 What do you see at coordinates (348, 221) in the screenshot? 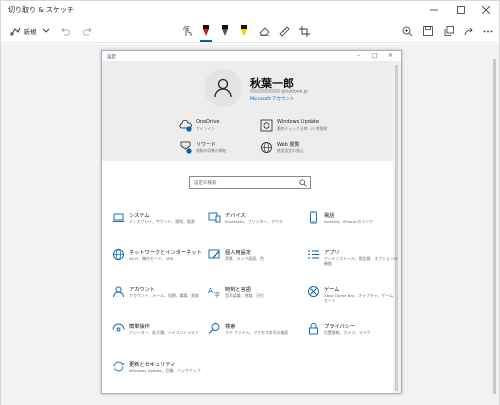
I see `category-desc: Android、iPhone のリンク` at bounding box center [348, 221].